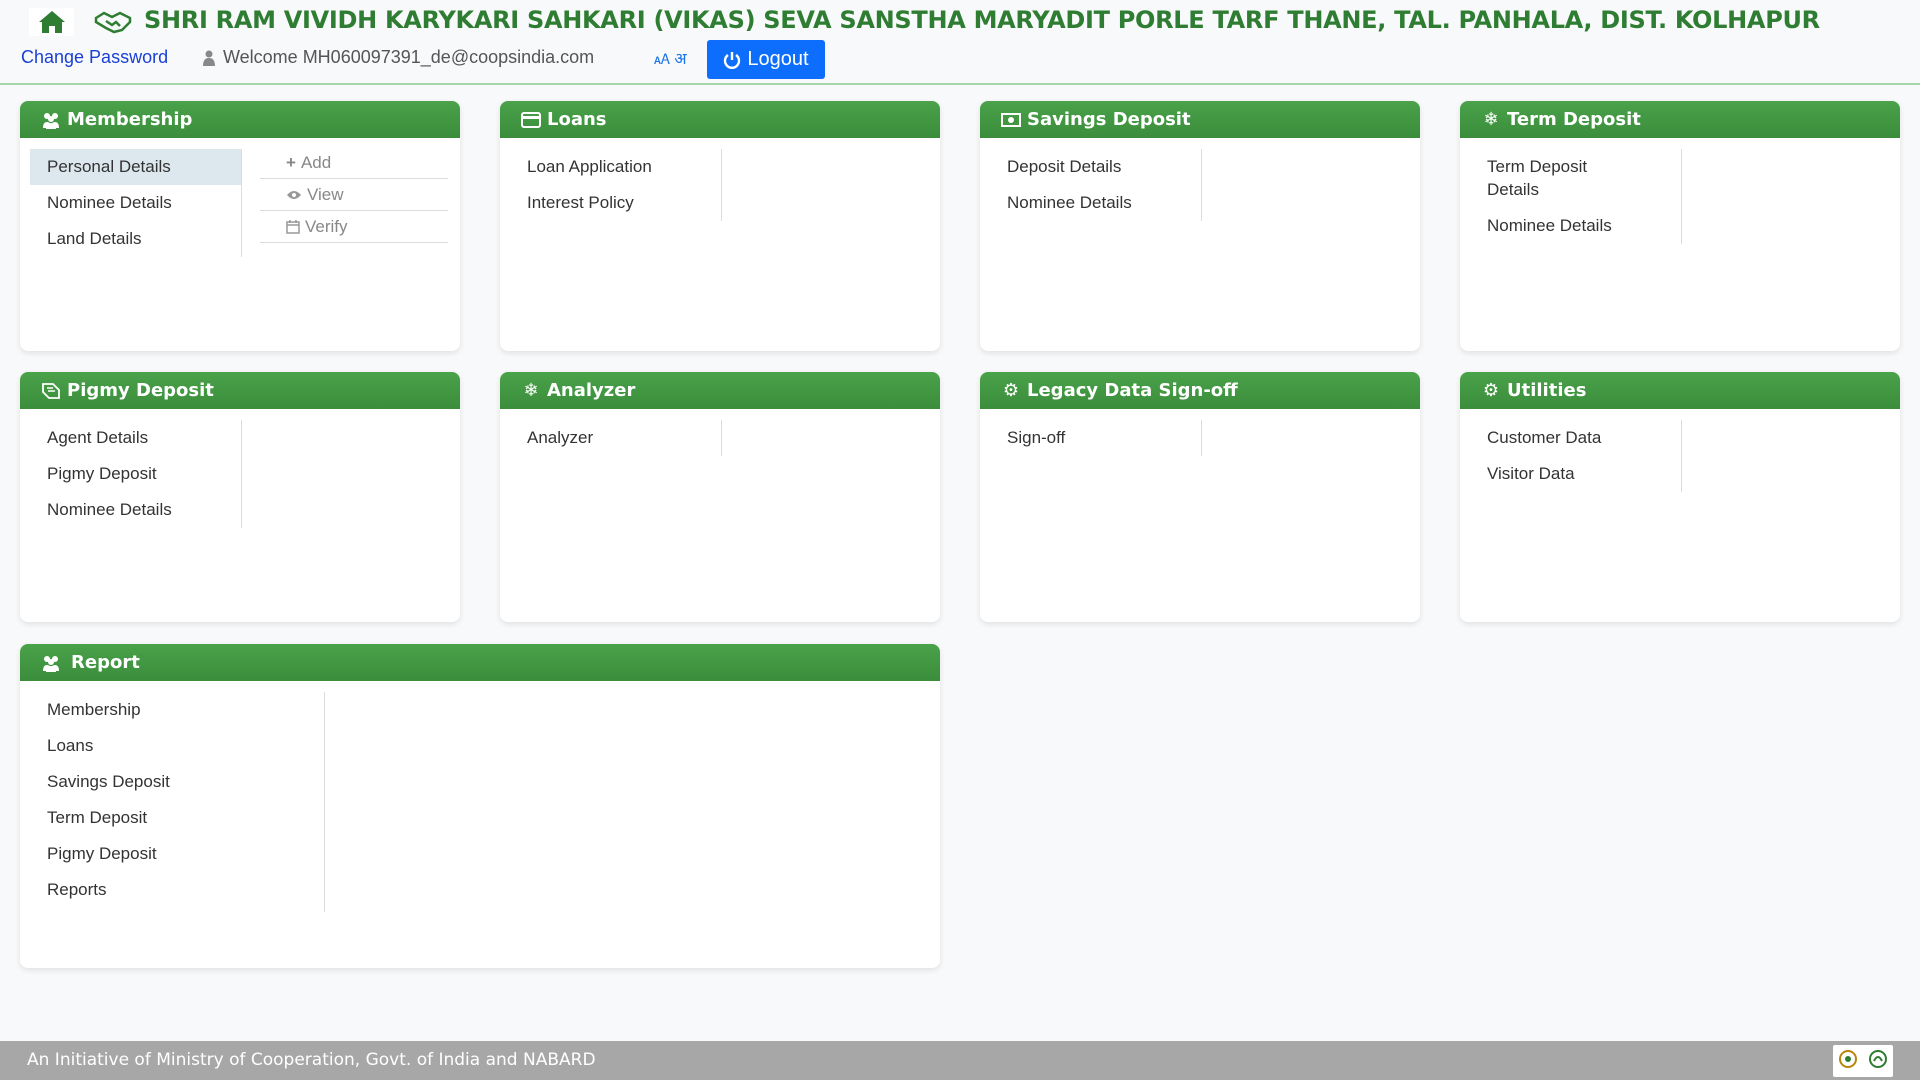 The height and width of the screenshot is (1080, 1920). What do you see at coordinates (577, 119) in the screenshot?
I see `loans-title: Loans` at bounding box center [577, 119].